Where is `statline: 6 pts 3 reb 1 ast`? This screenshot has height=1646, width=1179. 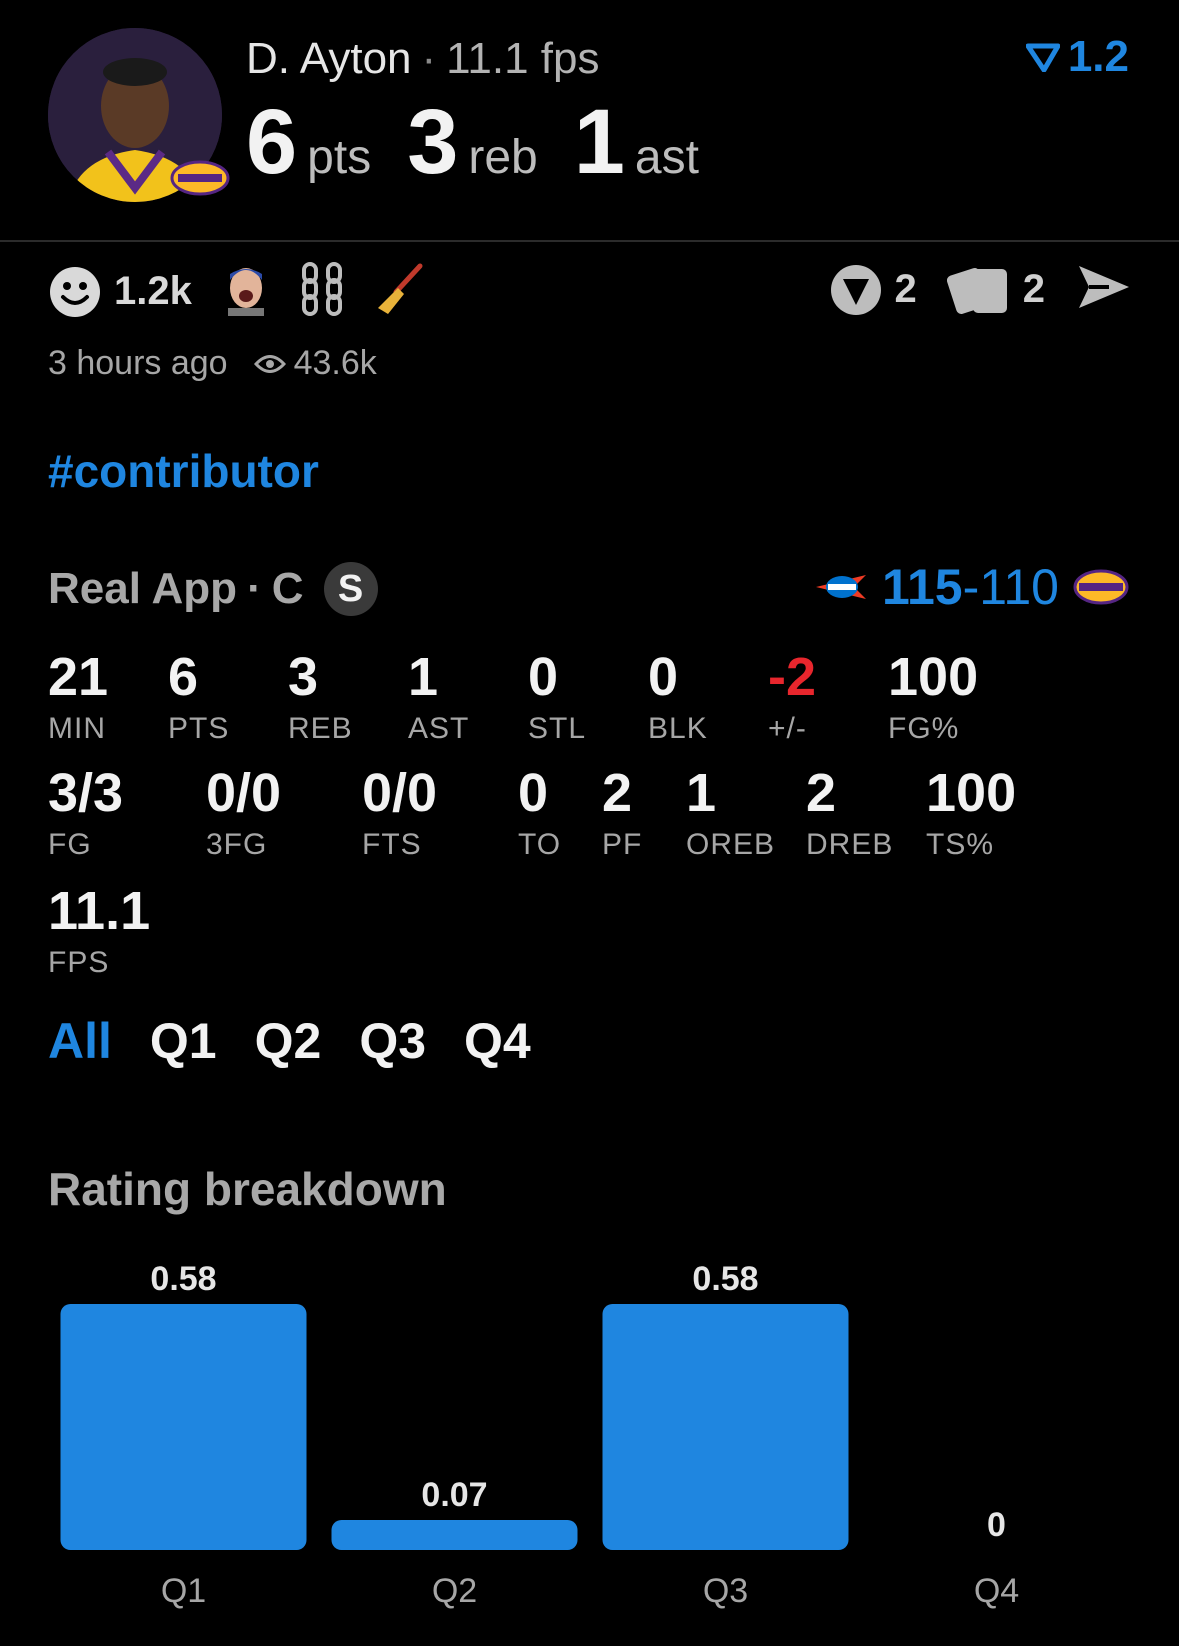 statline: 6 pts 3 reb 1 ast is located at coordinates (472, 142).